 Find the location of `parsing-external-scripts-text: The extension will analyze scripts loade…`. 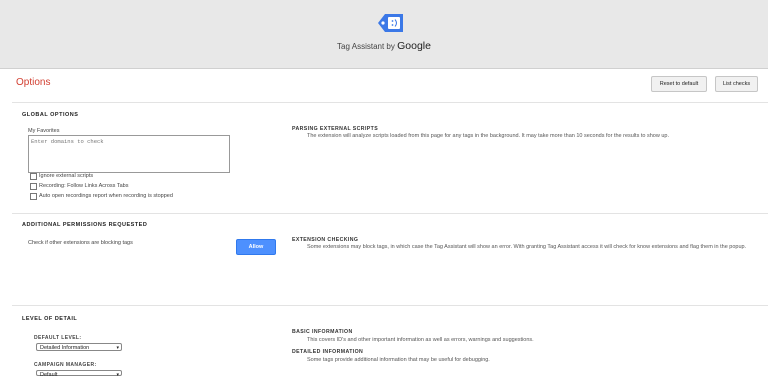

parsing-external-scripts-text: The extension will analyze scripts loade… is located at coordinates (488, 136).